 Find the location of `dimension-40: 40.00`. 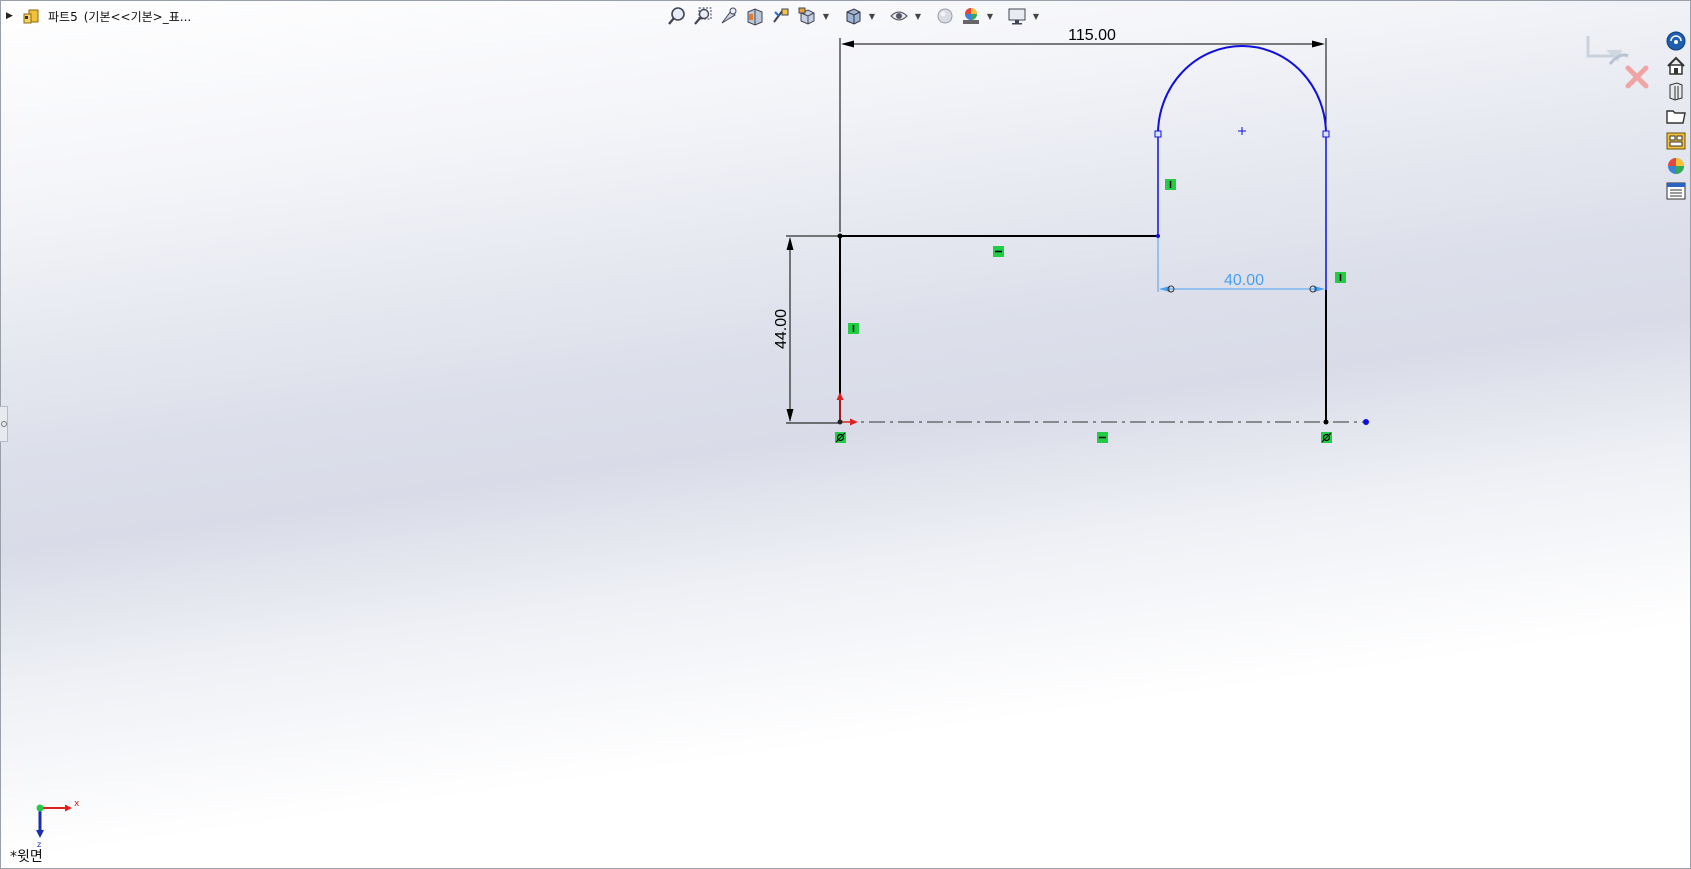

dimension-40: 40.00 is located at coordinates (1241, 264).